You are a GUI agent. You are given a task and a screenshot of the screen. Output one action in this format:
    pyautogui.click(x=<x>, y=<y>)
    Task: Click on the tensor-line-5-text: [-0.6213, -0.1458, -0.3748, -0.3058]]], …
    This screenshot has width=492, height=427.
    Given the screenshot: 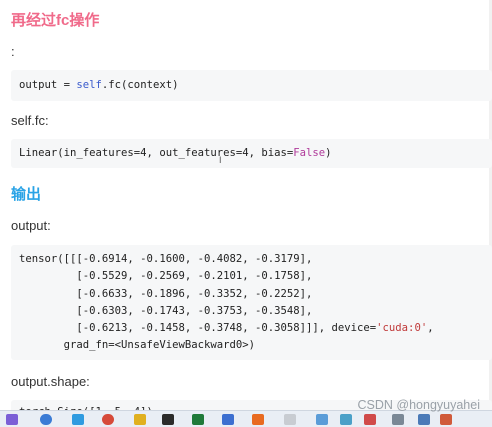 What is the action you would take?
    pyautogui.click(x=198, y=328)
    